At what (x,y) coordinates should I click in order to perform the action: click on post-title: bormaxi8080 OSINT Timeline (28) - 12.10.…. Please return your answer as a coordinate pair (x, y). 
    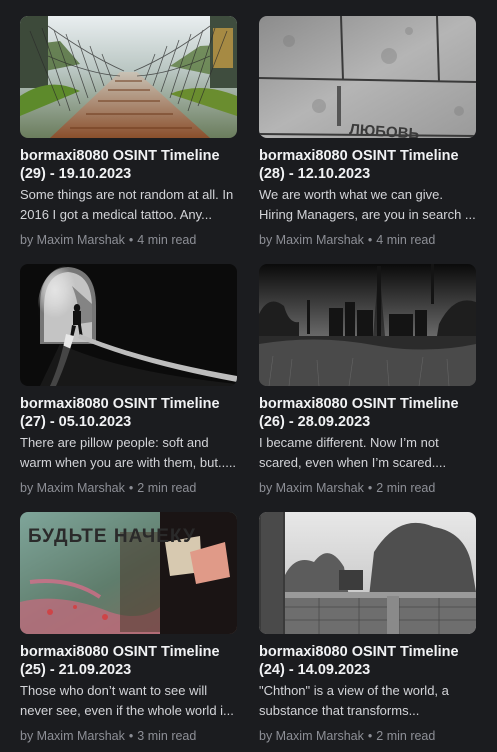
    Looking at the image, I should click on (367, 165).